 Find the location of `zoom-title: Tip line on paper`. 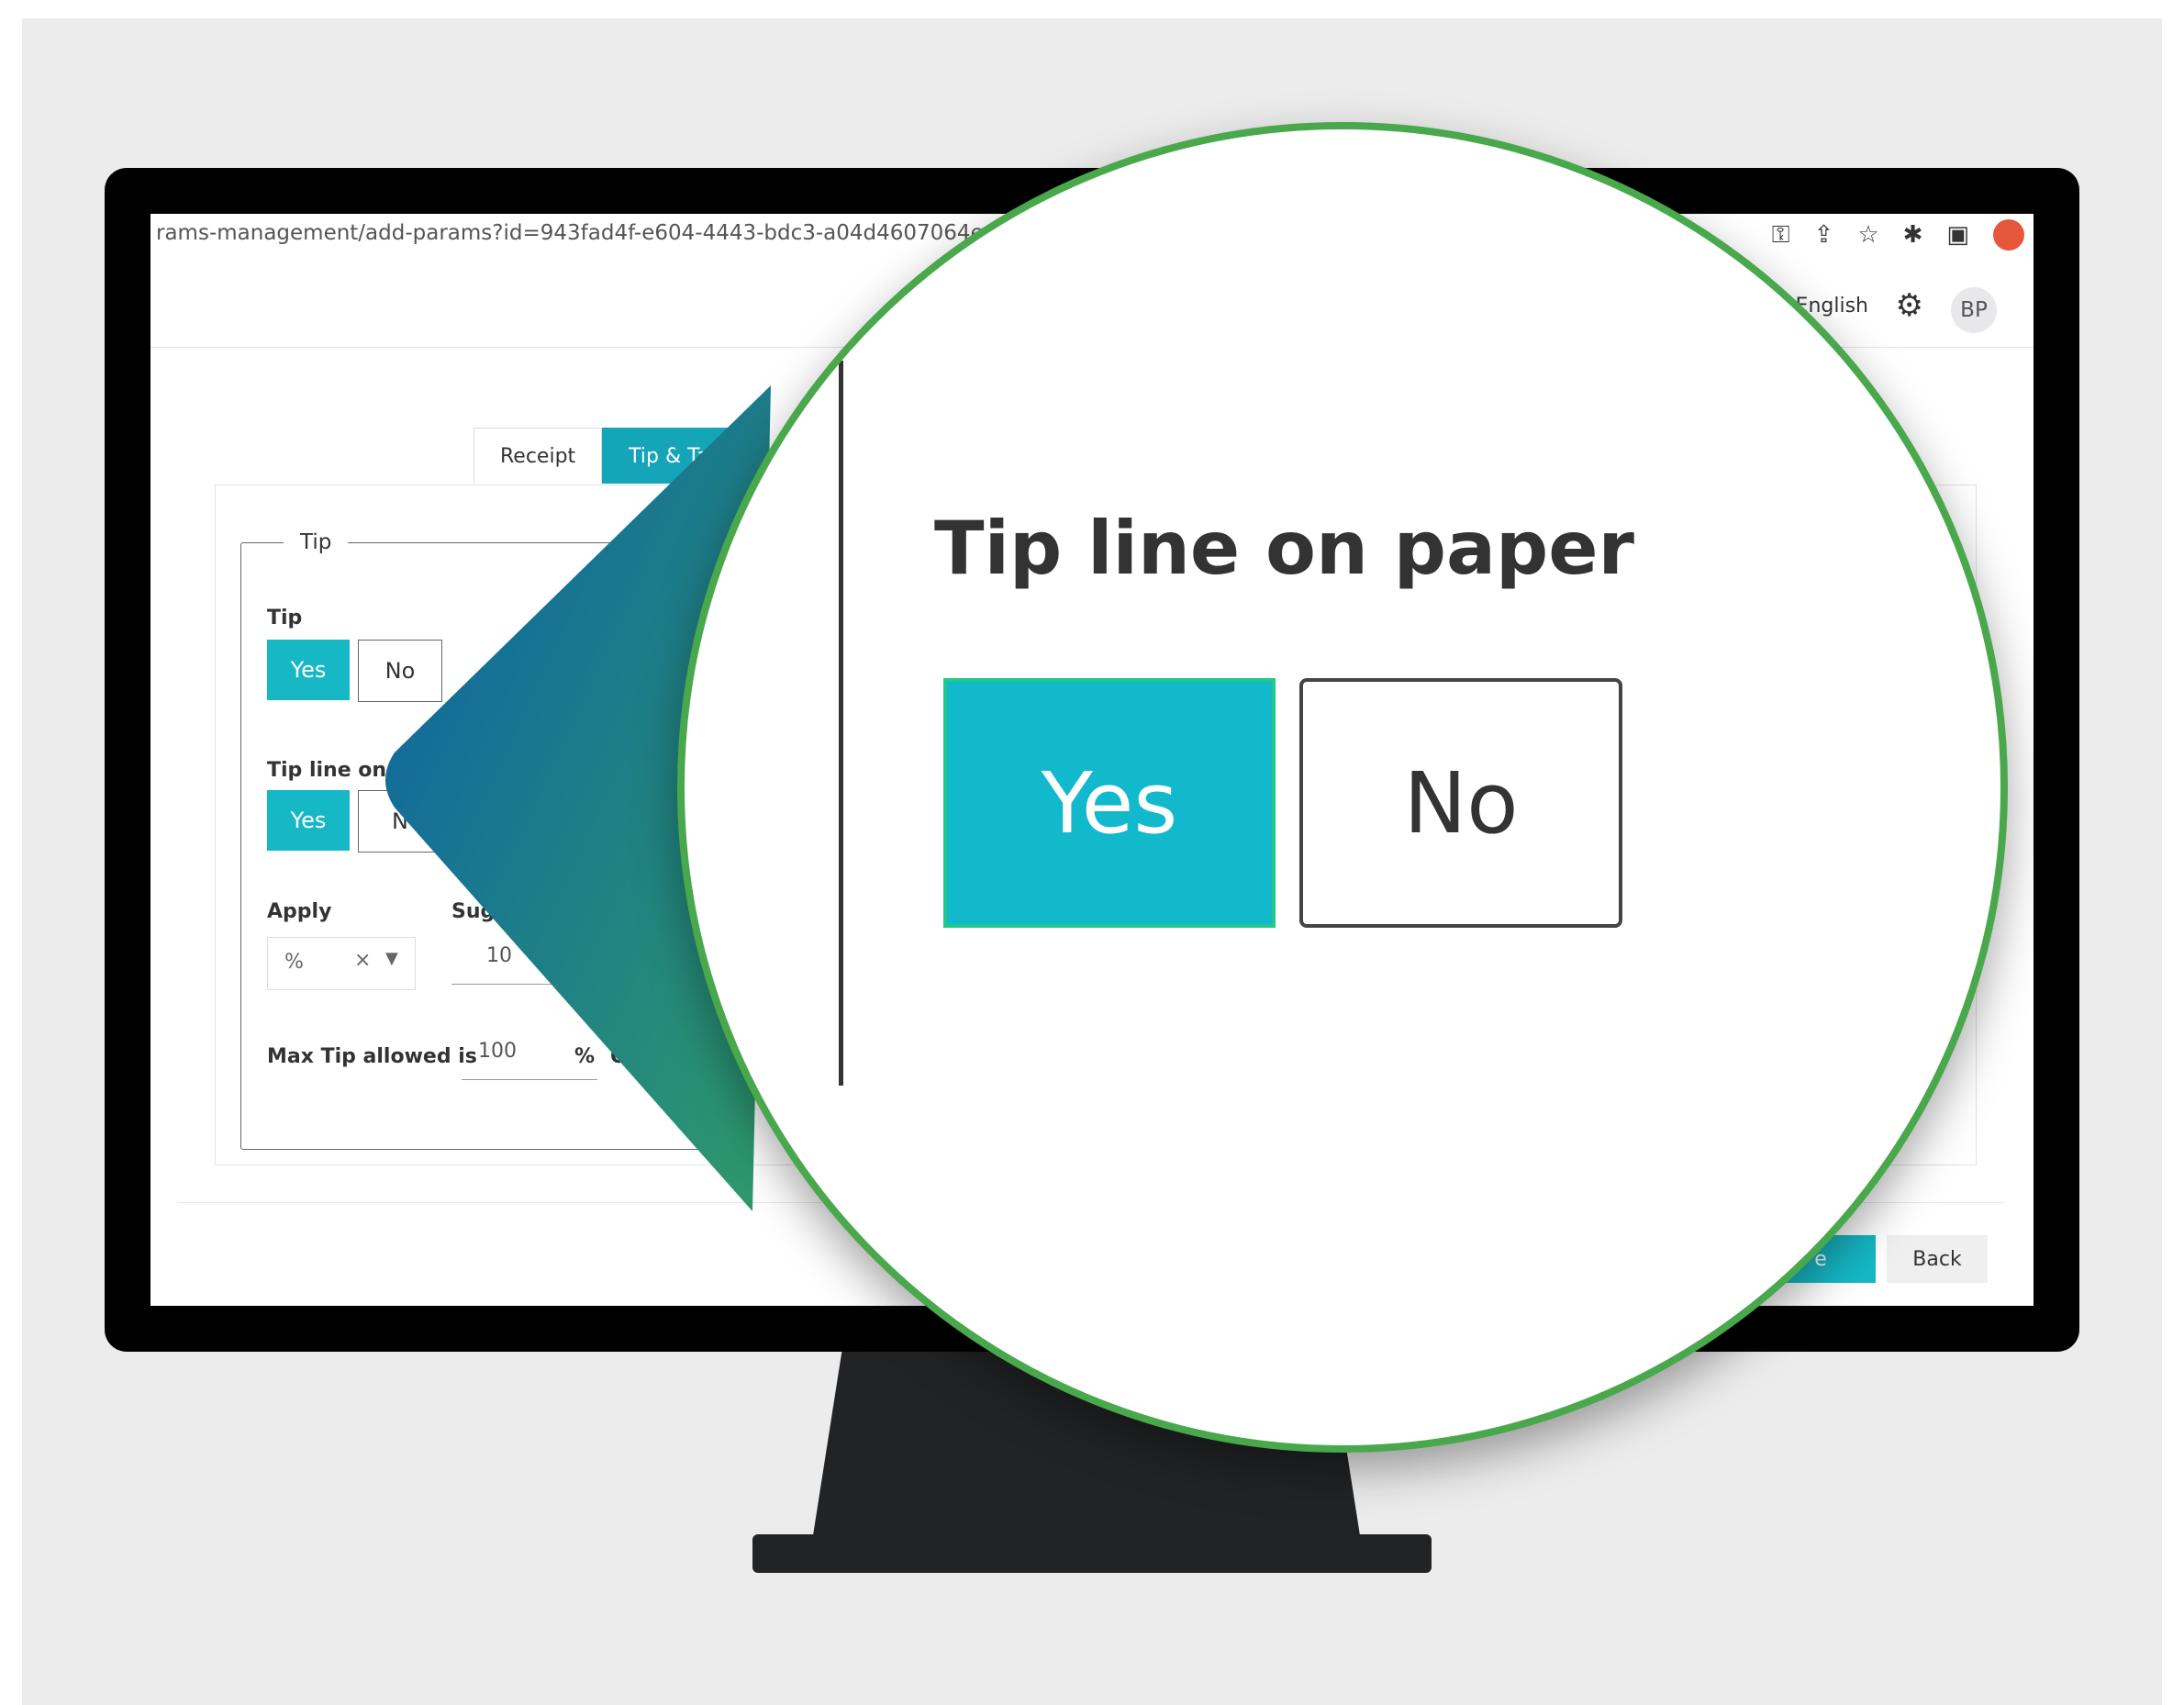

zoom-title: Tip line on paper is located at coordinates (1284, 548).